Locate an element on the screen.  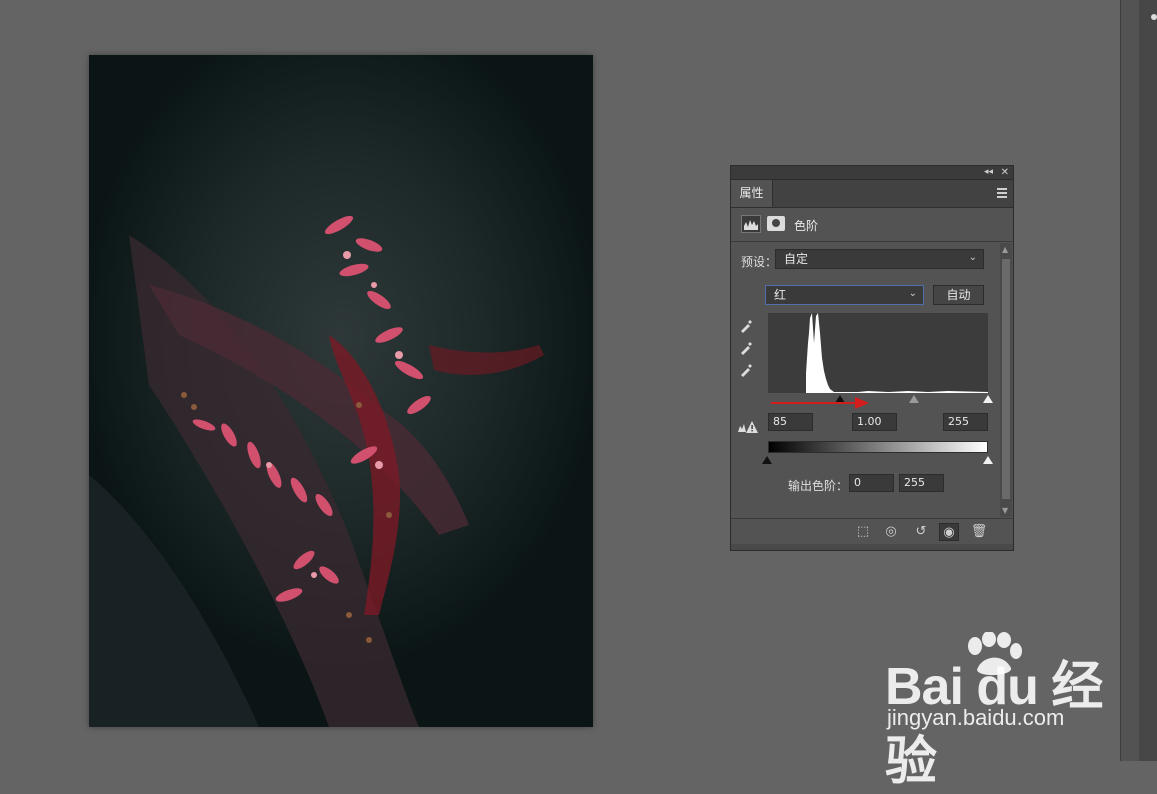
preset-value: 自定 is located at coordinates (796, 259).